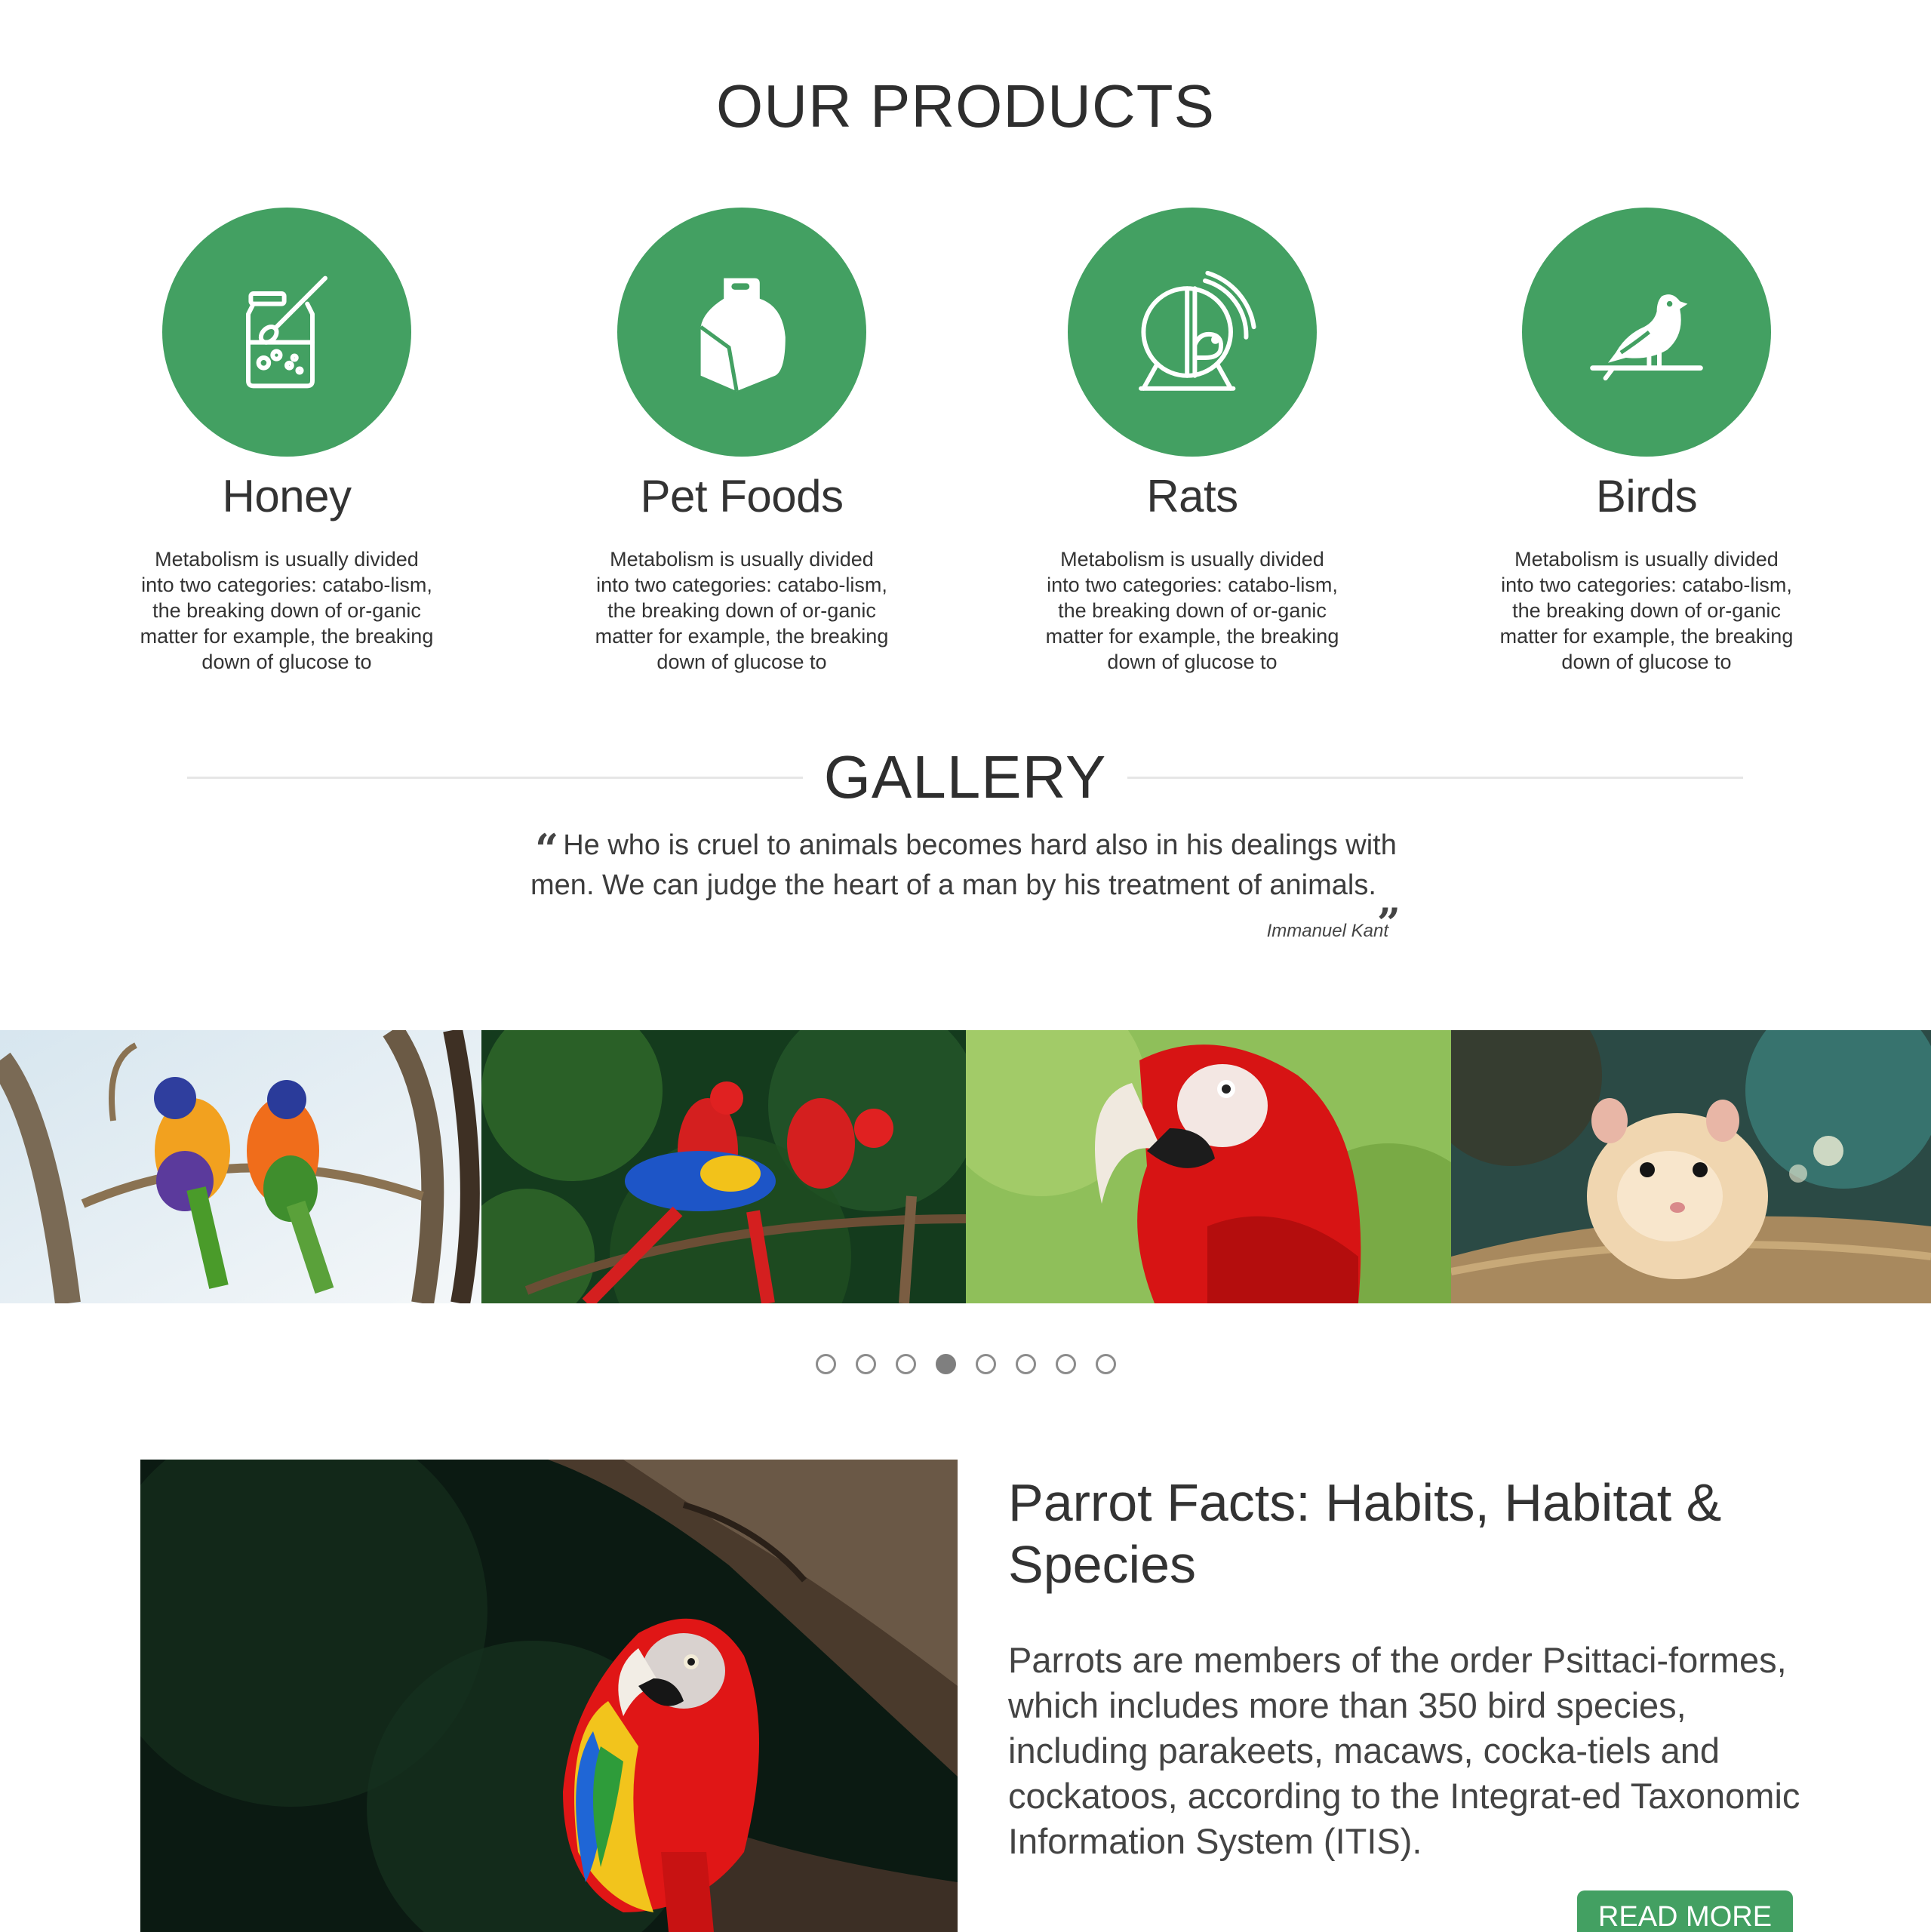  What do you see at coordinates (1192, 496) in the screenshot?
I see `product-name: Rats` at bounding box center [1192, 496].